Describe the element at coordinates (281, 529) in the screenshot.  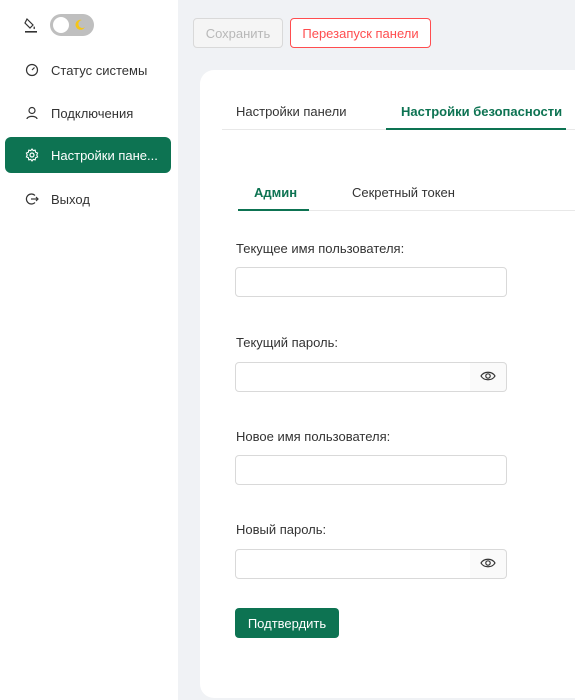
I see `new-password-label: Новый пароль:` at that location.